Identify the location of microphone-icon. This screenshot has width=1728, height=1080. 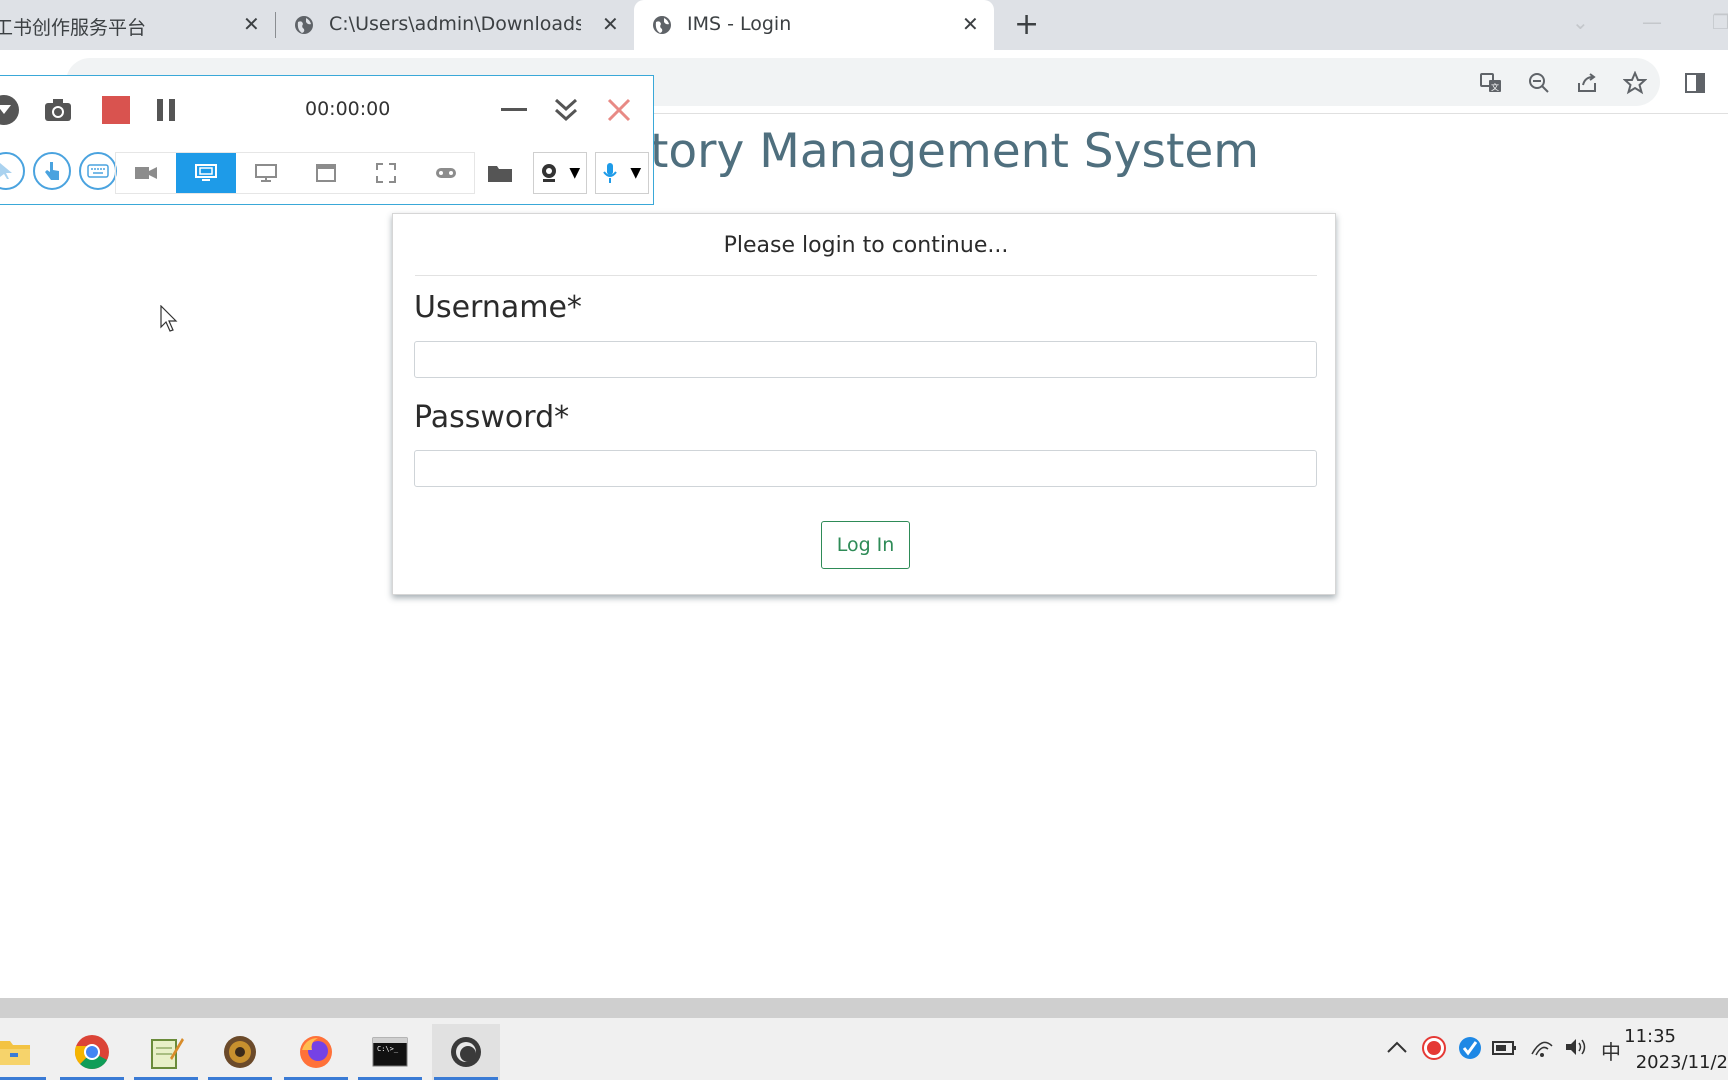
(609, 173).